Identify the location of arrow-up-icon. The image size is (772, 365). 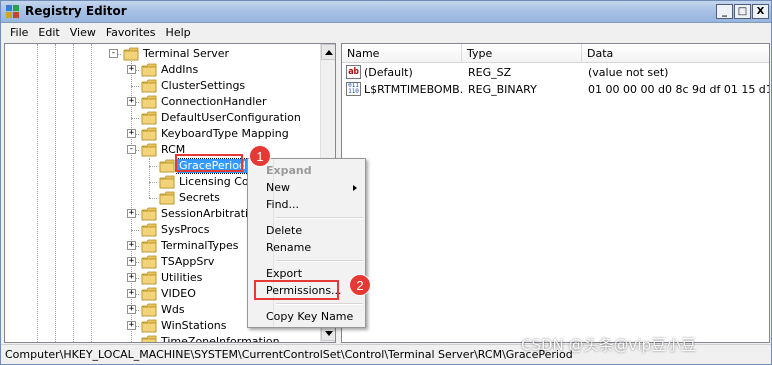
(329, 52).